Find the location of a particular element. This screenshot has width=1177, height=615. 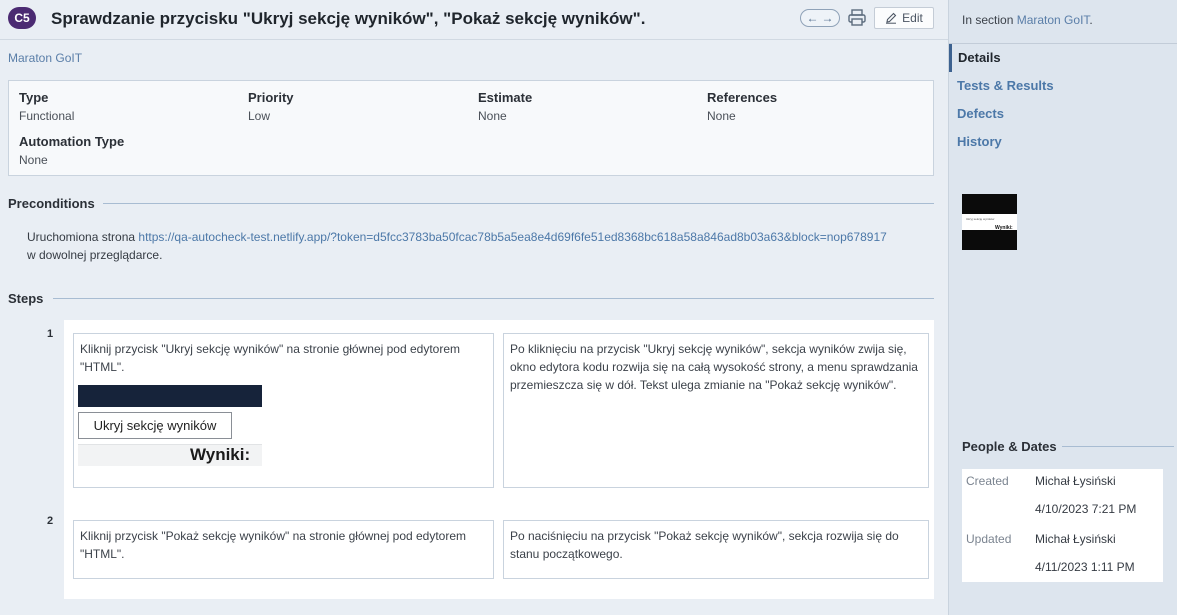

updated-at: 4/11/2023 1:11 PM is located at coordinates (1085, 567).